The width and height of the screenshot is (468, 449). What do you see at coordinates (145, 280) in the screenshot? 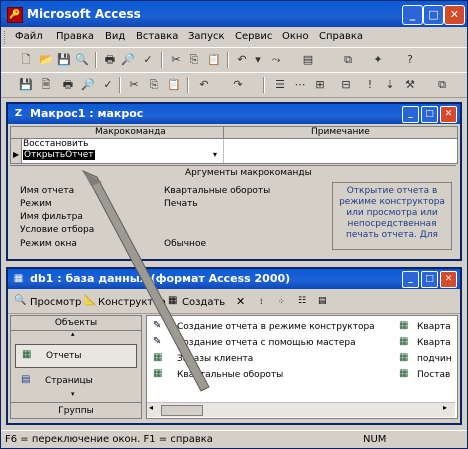
I see `drag-arrow` at bounding box center [145, 280].